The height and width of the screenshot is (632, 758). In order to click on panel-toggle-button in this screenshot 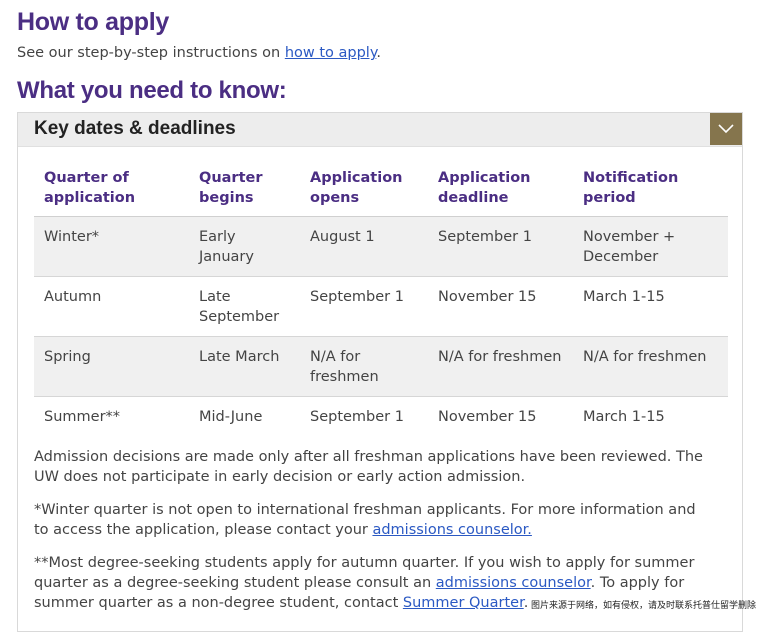, I will do `click(726, 129)`.